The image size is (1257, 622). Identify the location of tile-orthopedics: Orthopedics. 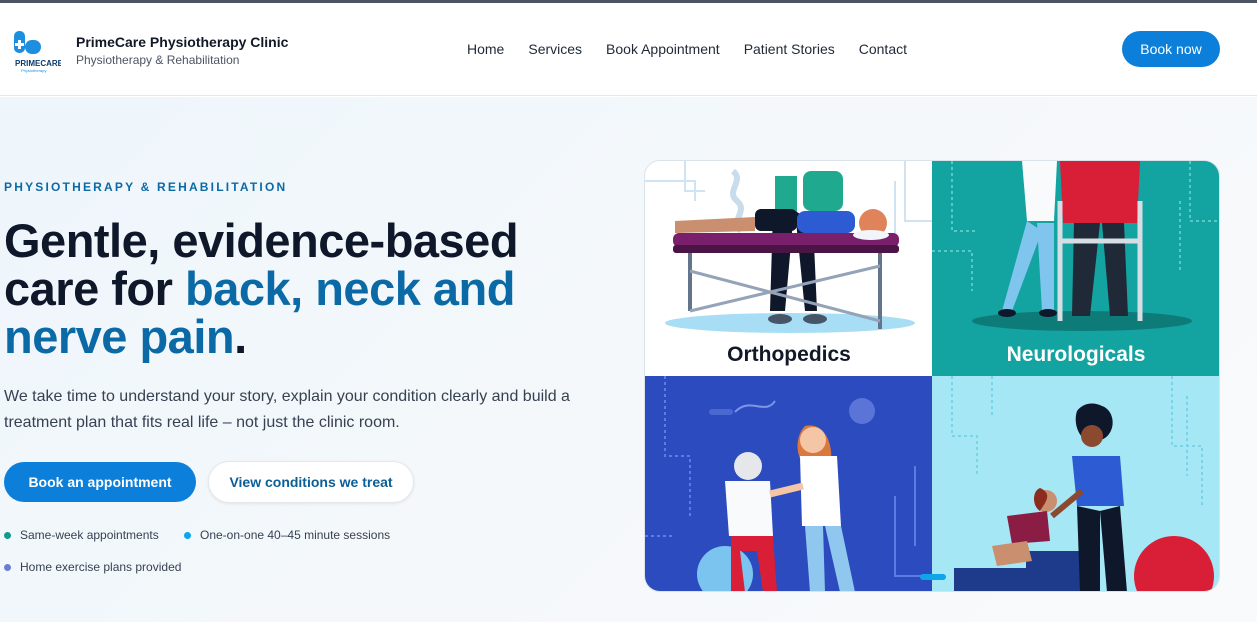
(789, 269).